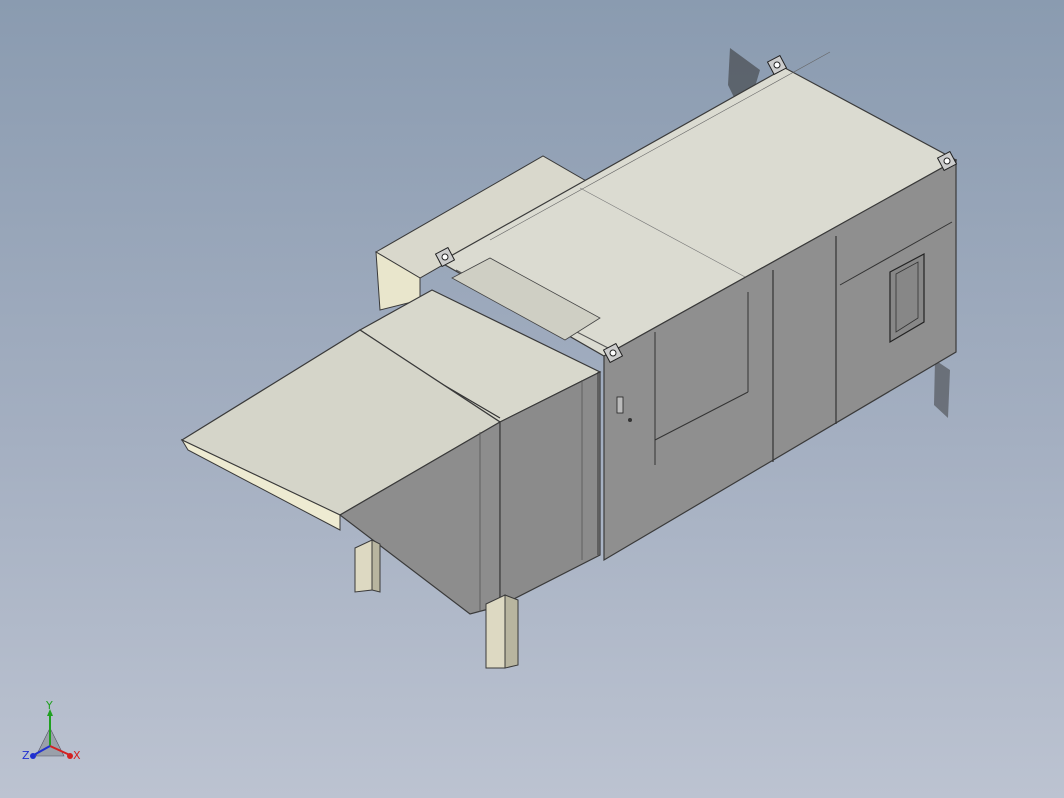 The width and height of the screenshot is (1064, 798). I want to click on z-axis-marker-icon, so click(33, 756).